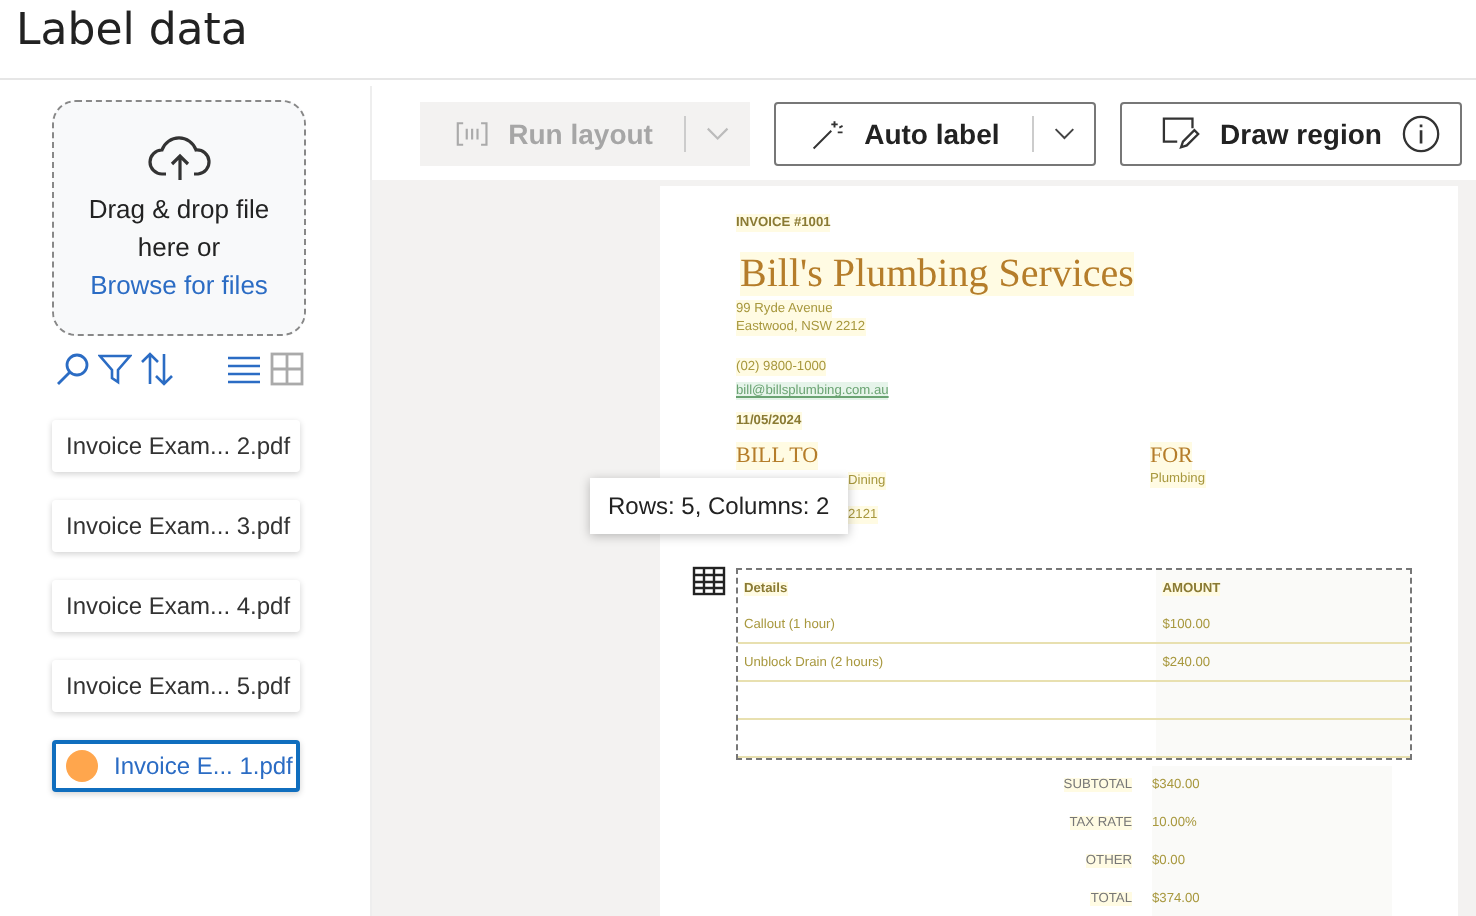  What do you see at coordinates (777, 456) in the screenshot?
I see `bill-to-heading: BILL TO` at bounding box center [777, 456].